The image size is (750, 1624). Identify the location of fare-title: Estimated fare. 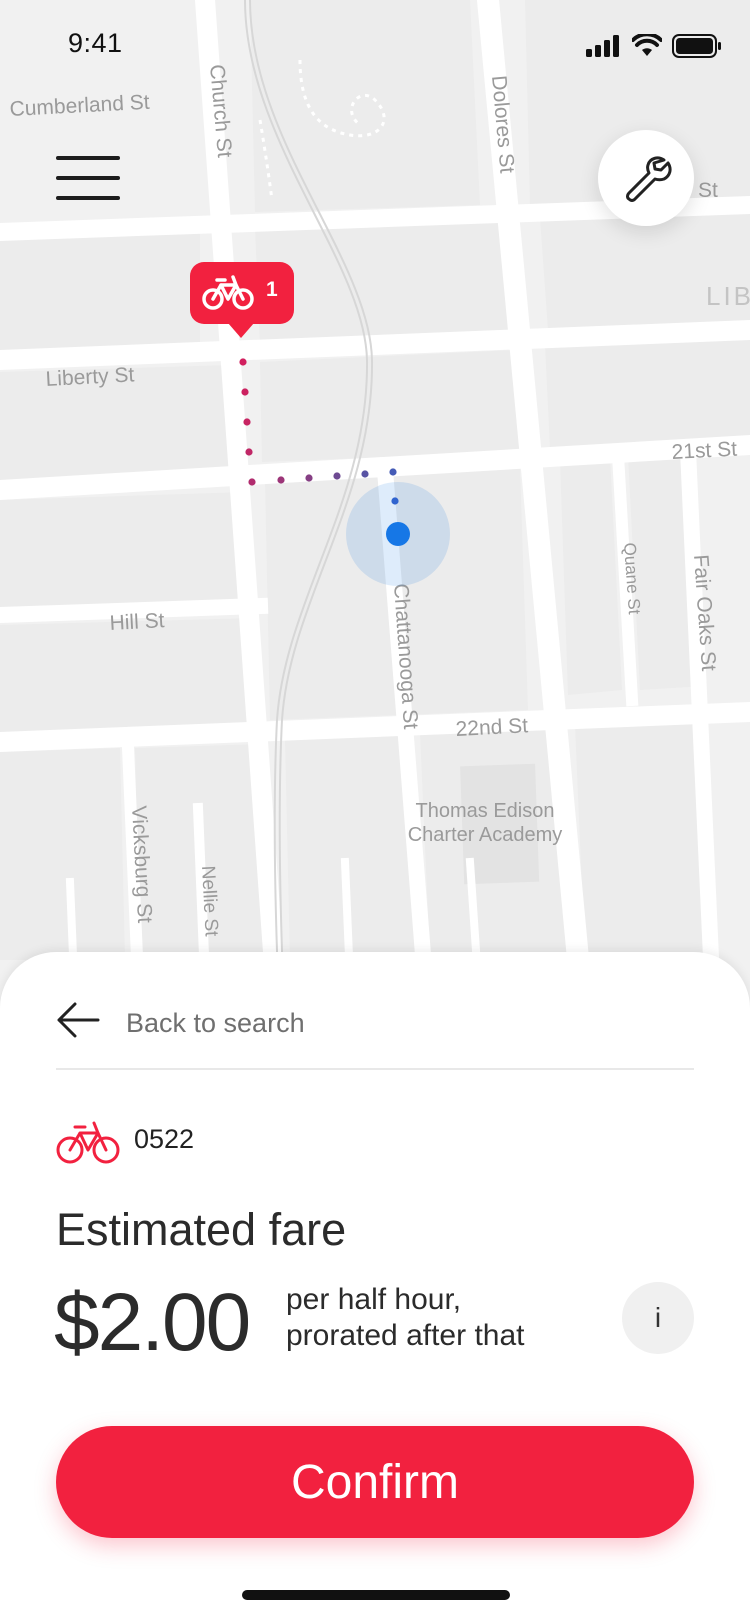
(201, 1229).